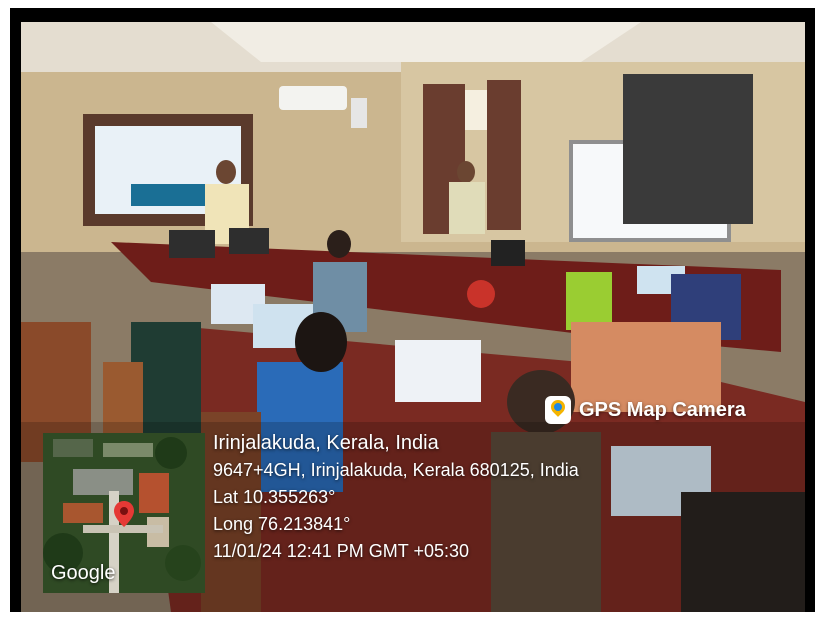  I want to click on google-logo: Google, so click(83, 573).